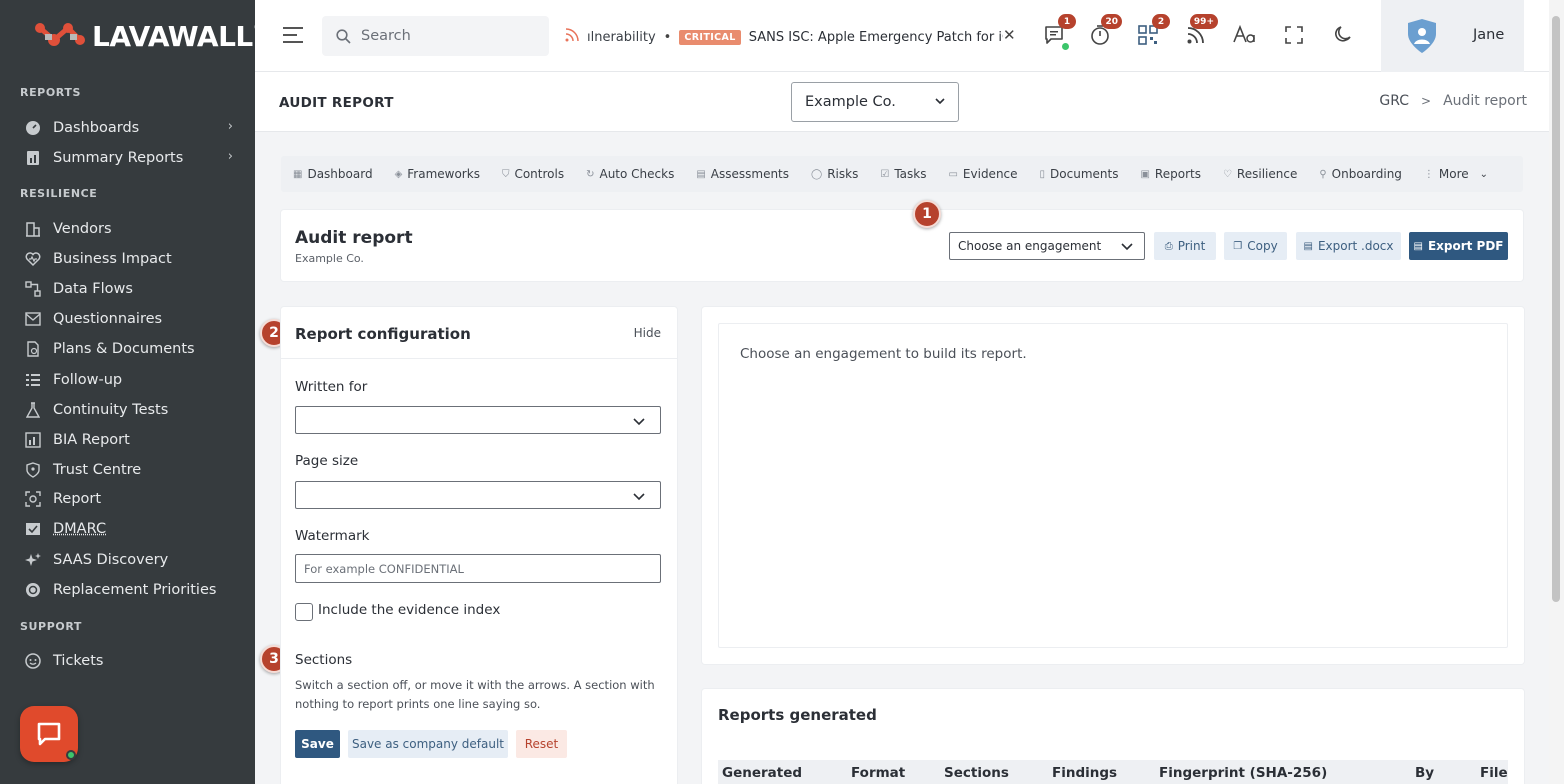 This screenshot has height=784, width=1564. Describe the element at coordinates (817, 174) in the screenshot. I see `alert-icon: ◯` at that location.